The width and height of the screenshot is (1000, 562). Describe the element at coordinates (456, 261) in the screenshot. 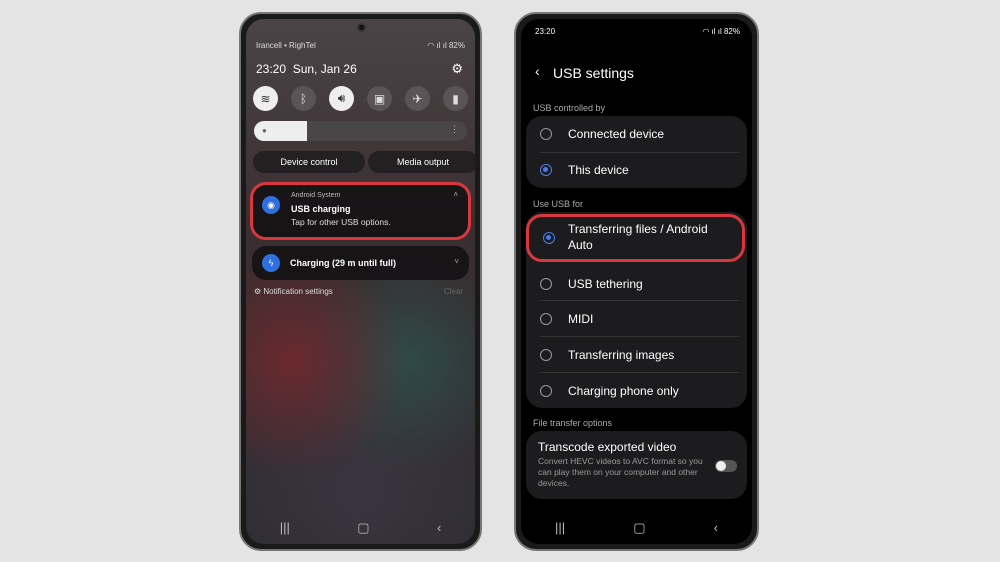

I see `chevron-down-icon: ˅` at that location.